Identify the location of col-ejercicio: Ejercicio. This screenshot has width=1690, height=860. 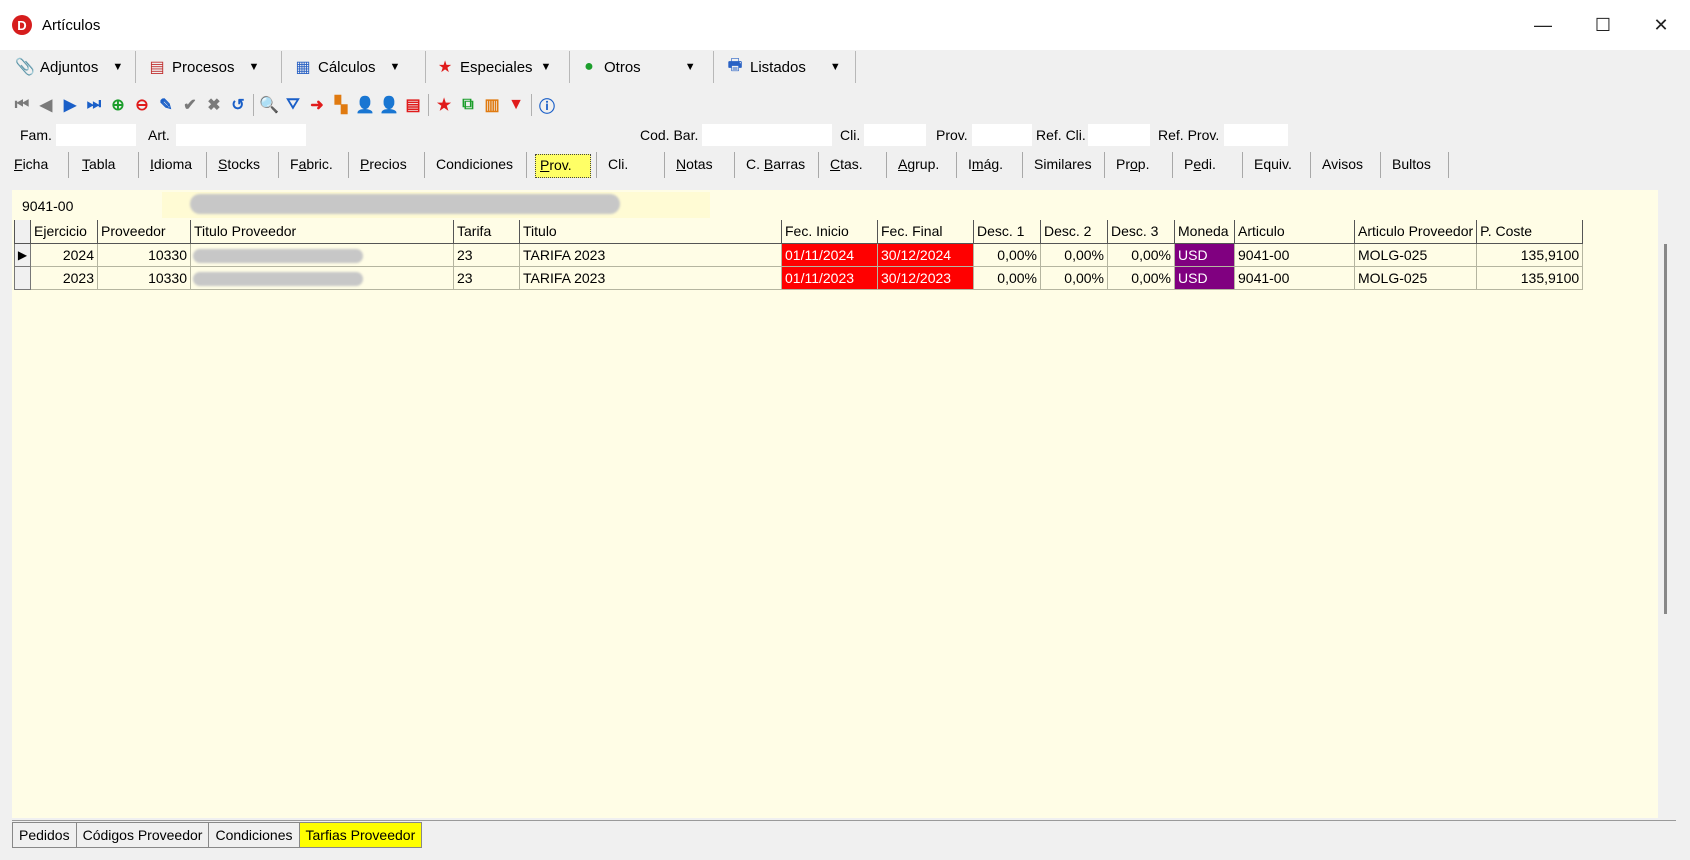
(64, 232).